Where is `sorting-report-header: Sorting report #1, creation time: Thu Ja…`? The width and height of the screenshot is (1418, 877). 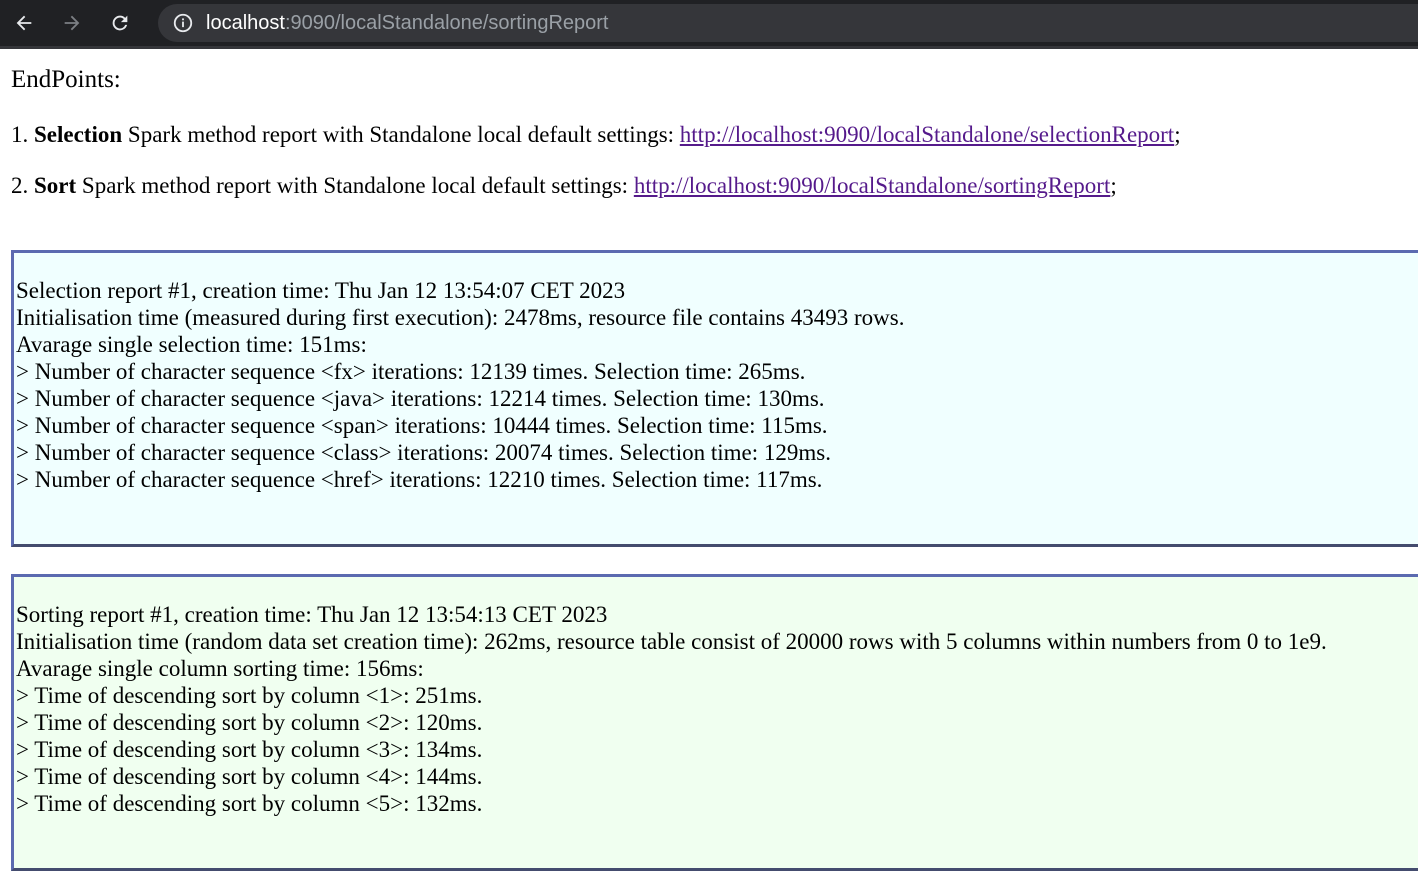 sorting-report-header: Sorting report #1, creation time: Thu Ja… is located at coordinates (312, 614).